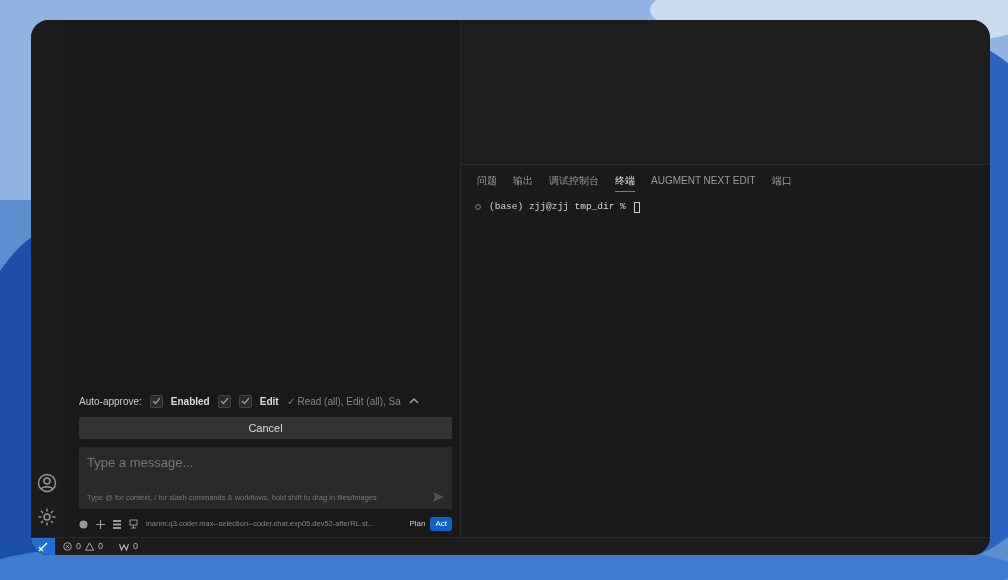  What do you see at coordinates (89, 546) in the screenshot?
I see `warning-icon` at bounding box center [89, 546].